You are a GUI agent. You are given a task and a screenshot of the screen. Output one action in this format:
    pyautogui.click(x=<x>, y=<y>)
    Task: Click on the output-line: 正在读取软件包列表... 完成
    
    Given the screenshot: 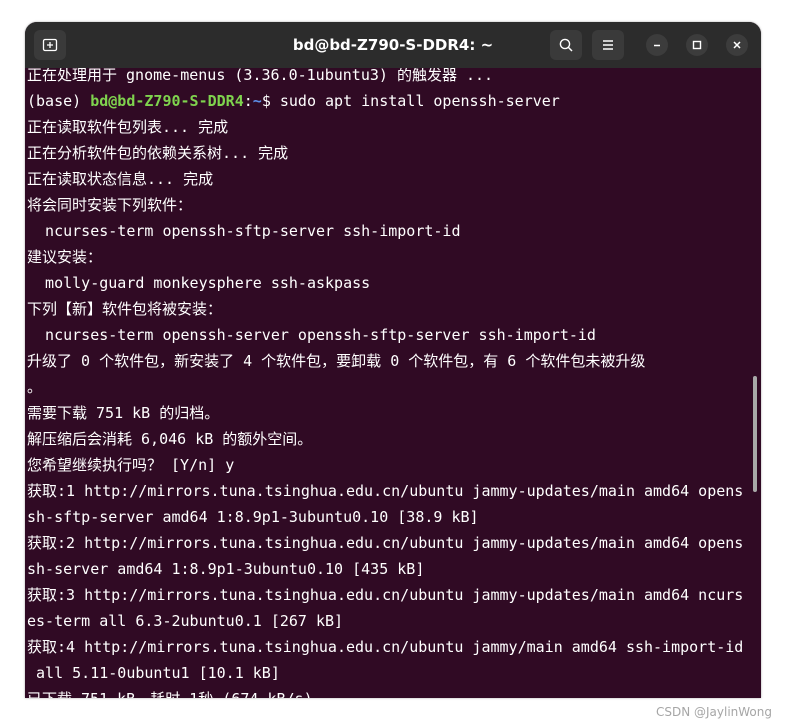 What is the action you would take?
    pyautogui.click(x=128, y=127)
    